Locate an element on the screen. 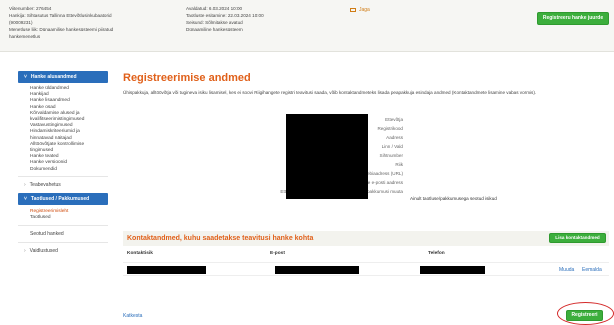  sidebar-section-disputes: › Vaidlustused is located at coordinates (63, 250).